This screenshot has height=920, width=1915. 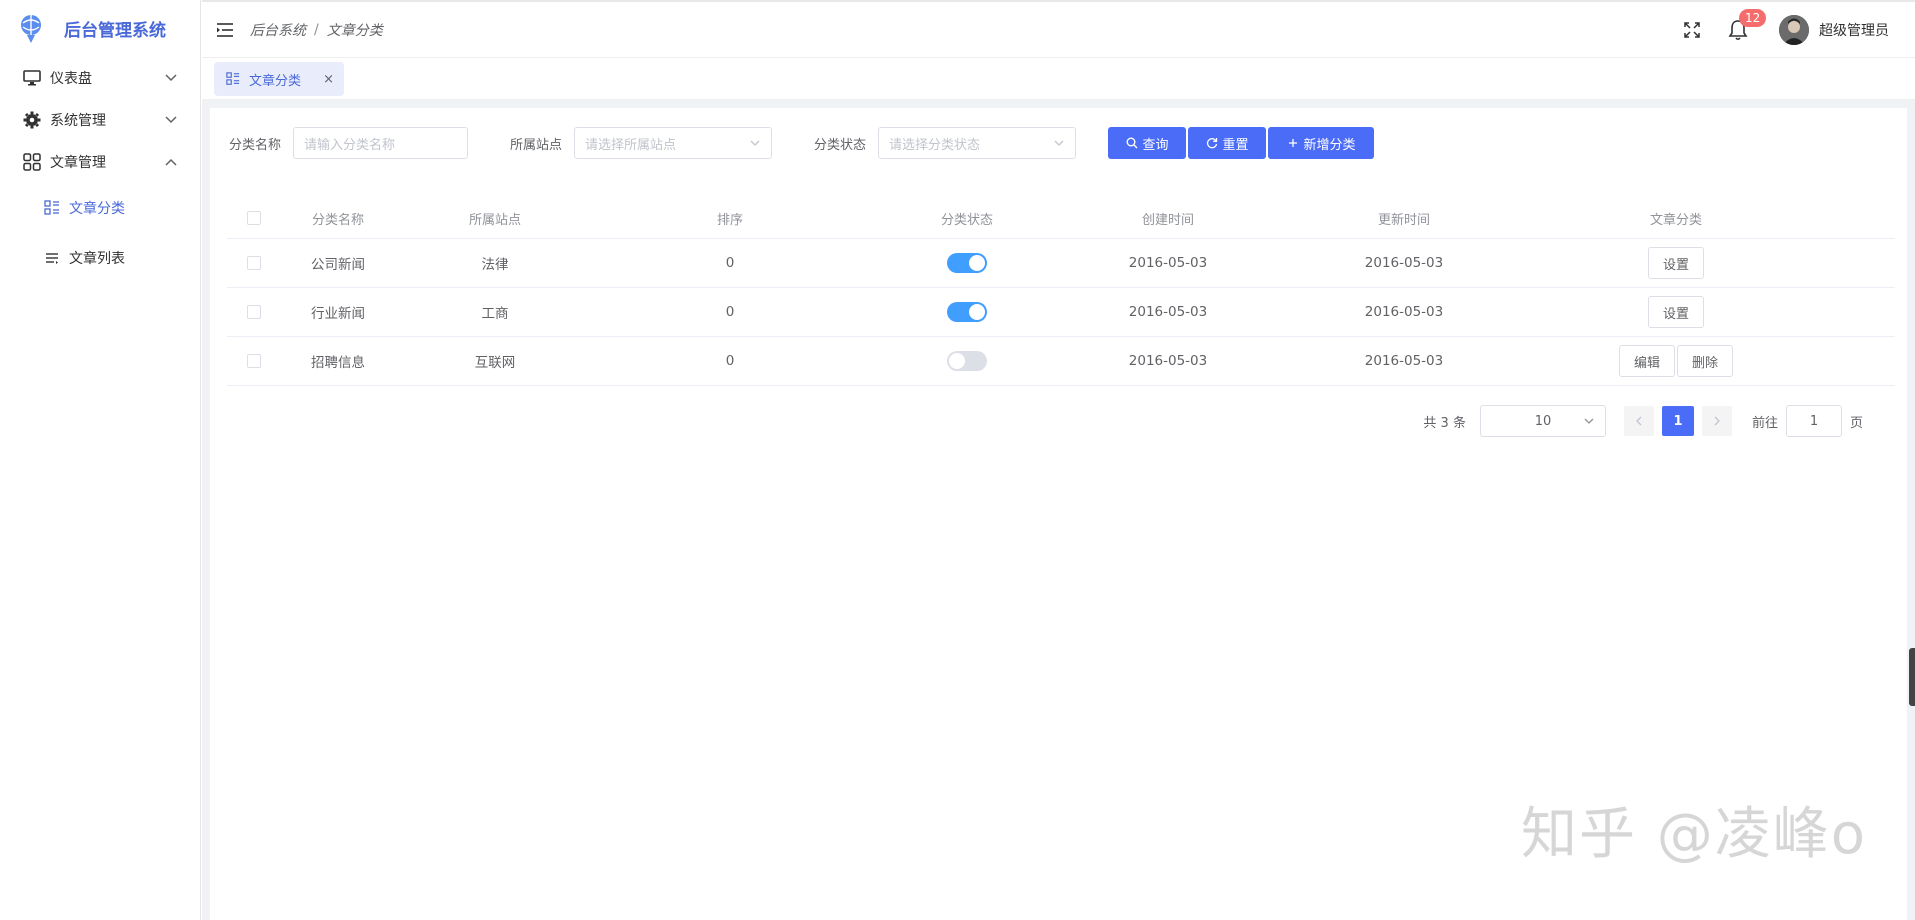 What do you see at coordinates (495, 314) in the screenshot?
I see `cell-site: 工商` at bounding box center [495, 314].